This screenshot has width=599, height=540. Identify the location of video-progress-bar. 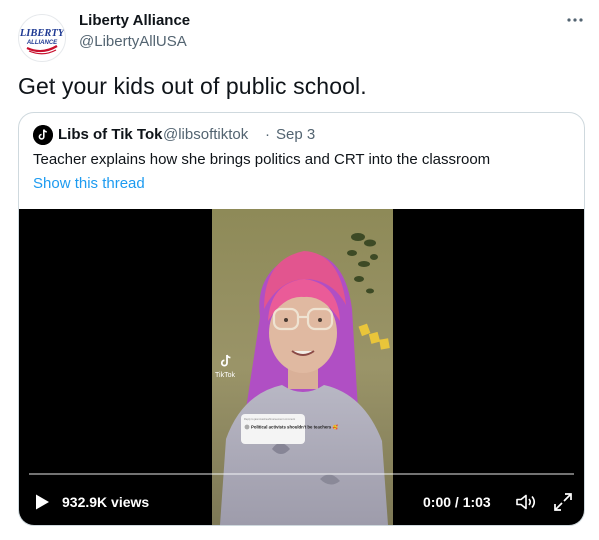
(301, 474).